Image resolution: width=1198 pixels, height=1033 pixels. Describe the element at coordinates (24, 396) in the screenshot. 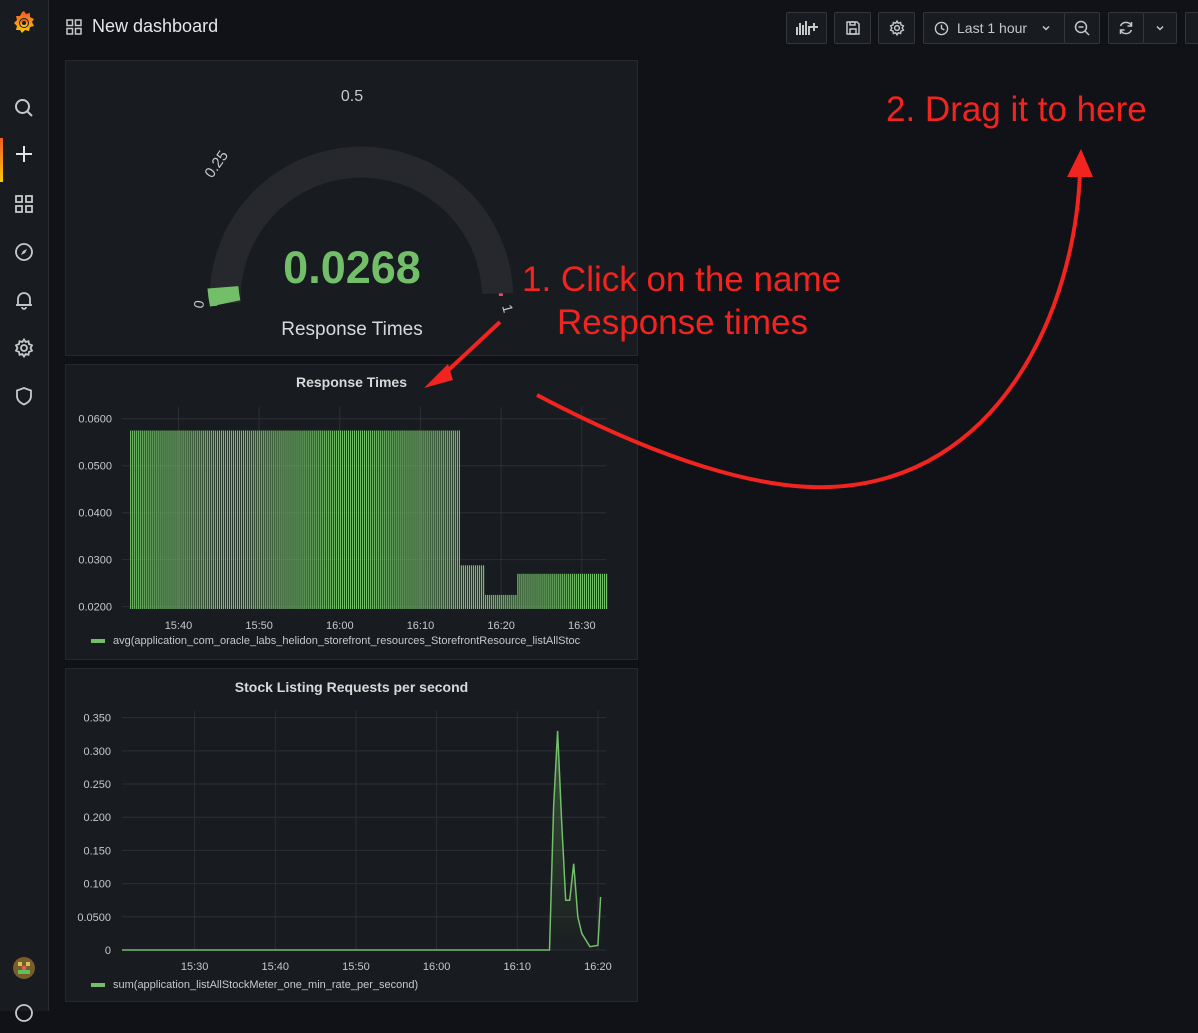

I see `shield-icon` at that location.